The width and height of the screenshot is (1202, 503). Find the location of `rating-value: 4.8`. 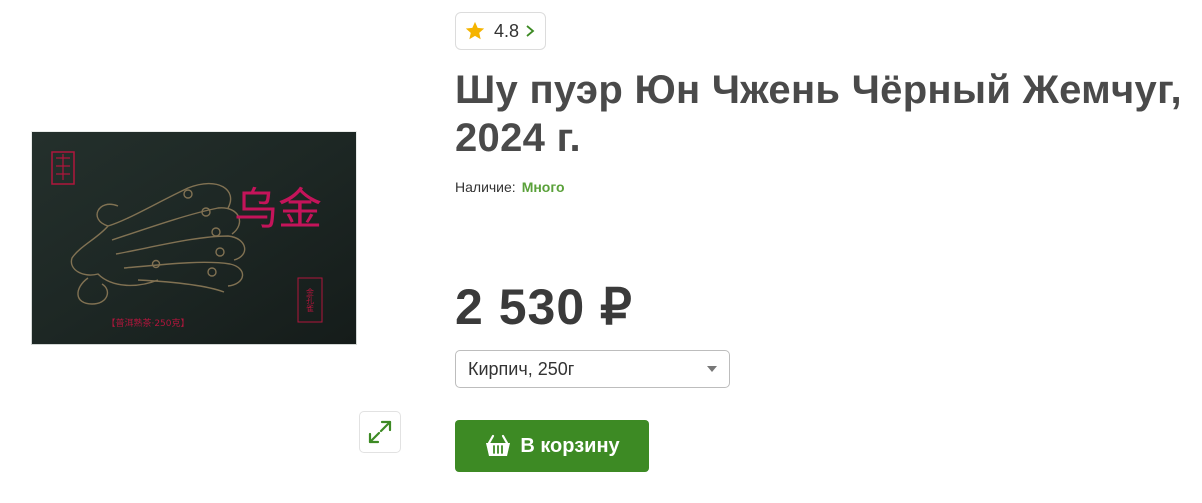

rating-value: 4.8 is located at coordinates (507, 30).